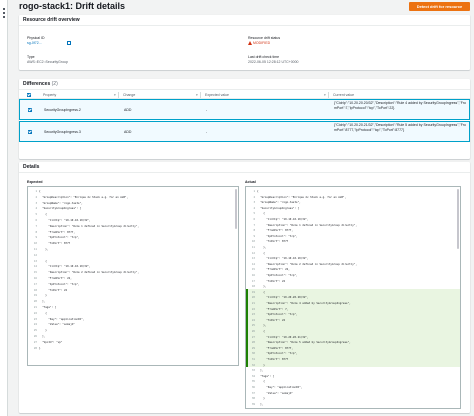  Describe the element at coordinates (254, 236) in the screenshot. I see `line-number: 9` at that location.